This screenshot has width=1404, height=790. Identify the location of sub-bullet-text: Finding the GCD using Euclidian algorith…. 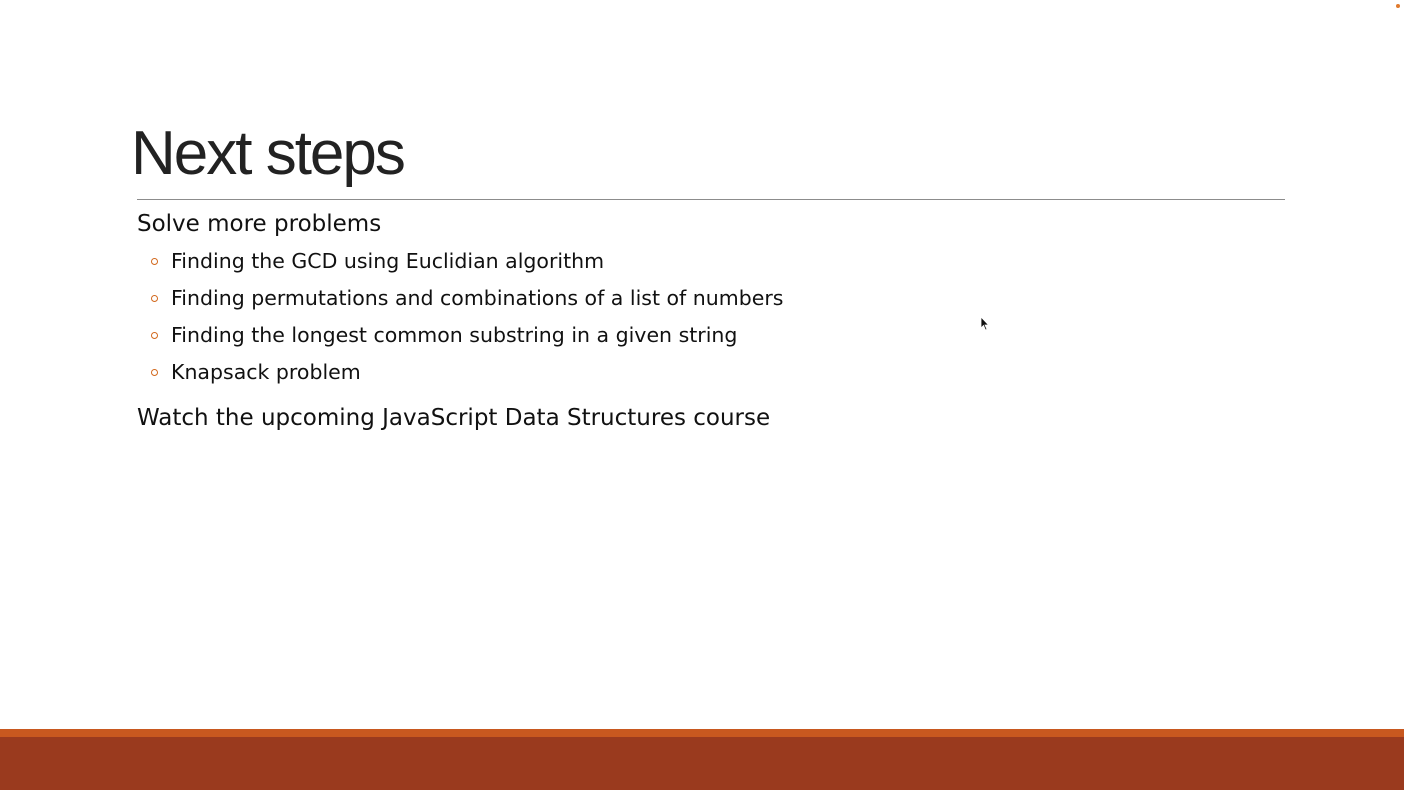
(388, 261).